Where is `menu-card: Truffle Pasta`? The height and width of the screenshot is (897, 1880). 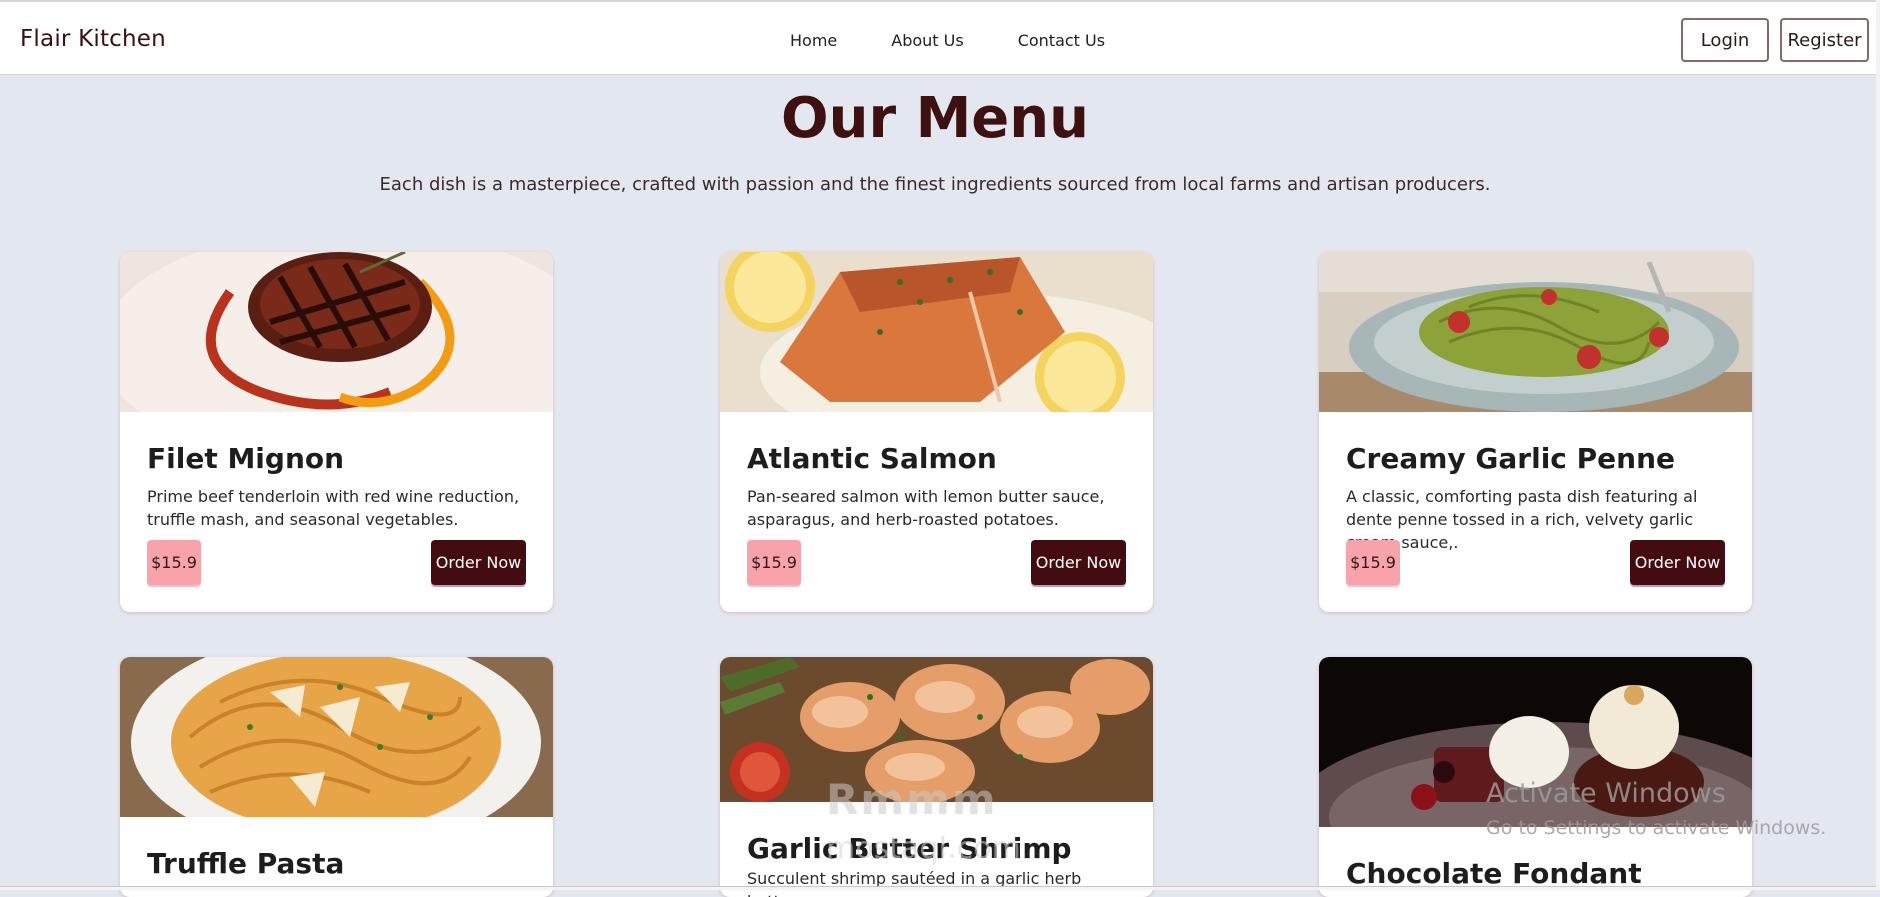 menu-card: Truffle Pasta is located at coordinates (336, 777).